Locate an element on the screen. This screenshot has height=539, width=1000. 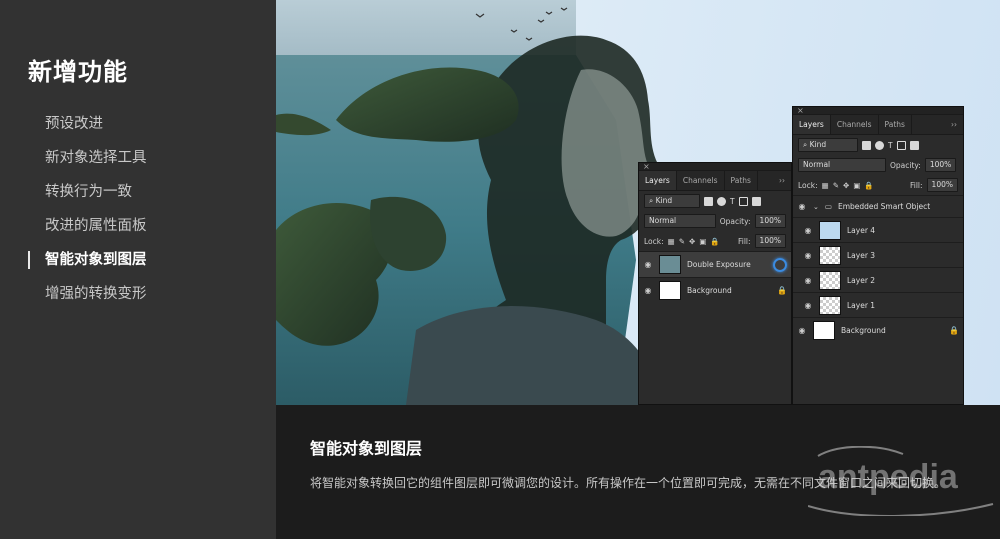
antpedia-watermark-logo: antpedia is located at coordinates (901, 481).